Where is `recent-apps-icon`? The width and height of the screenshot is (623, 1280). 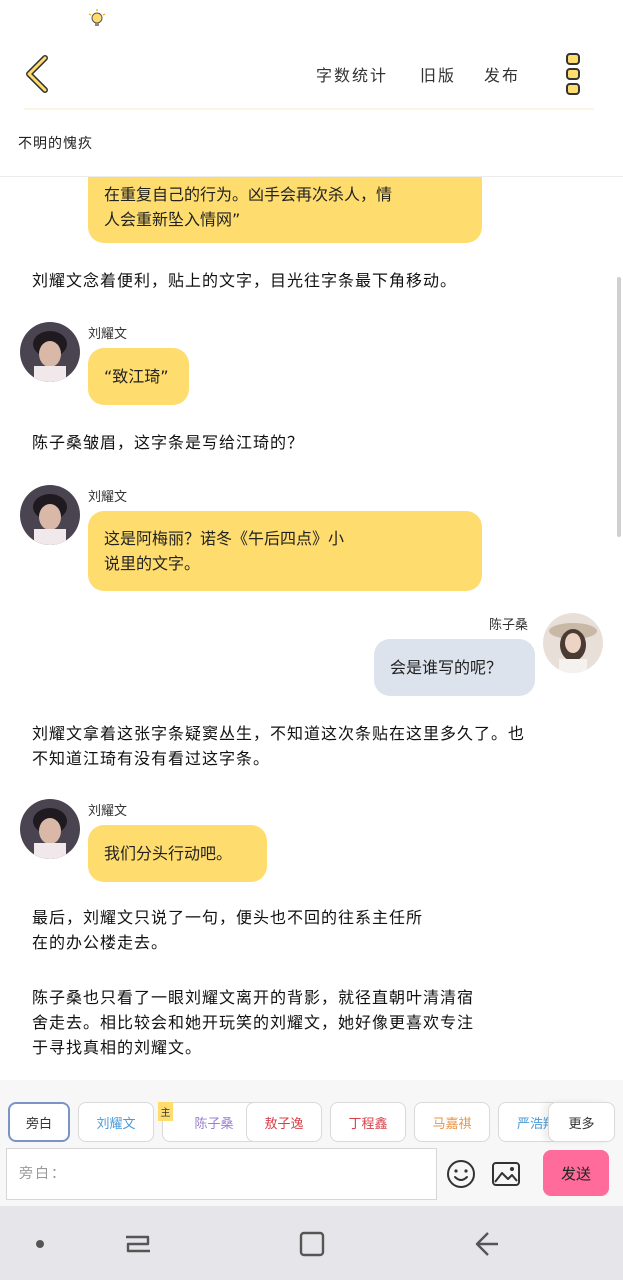 recent-apps-icon is located at coordinates (138, 1244).